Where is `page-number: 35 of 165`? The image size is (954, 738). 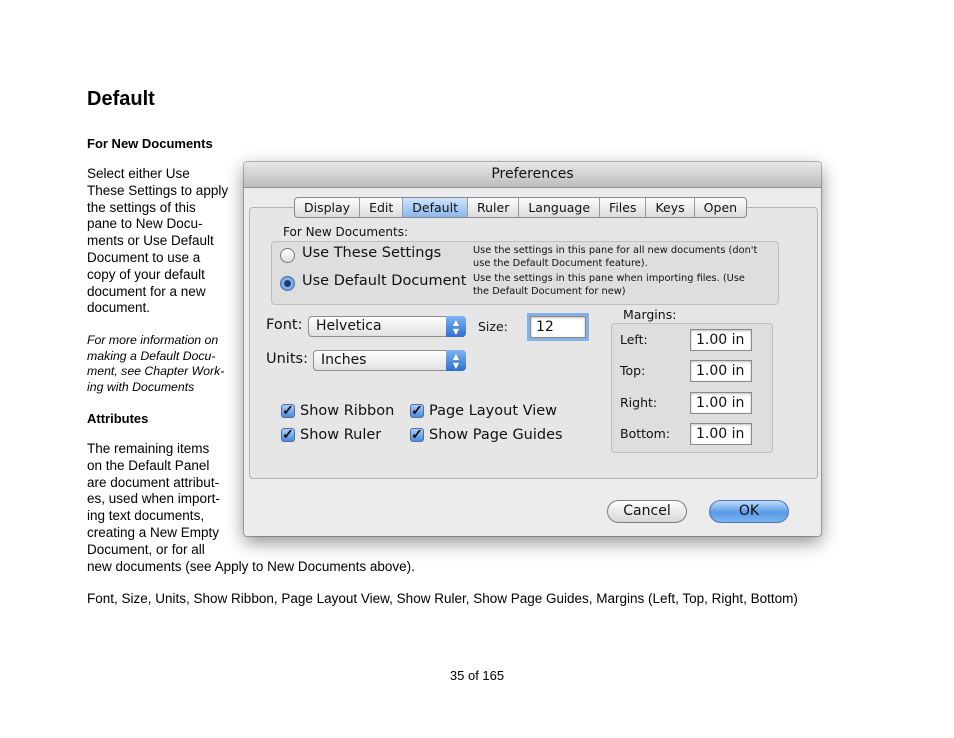 page-number: 35 of 165 is located at coordinates (477, 675).